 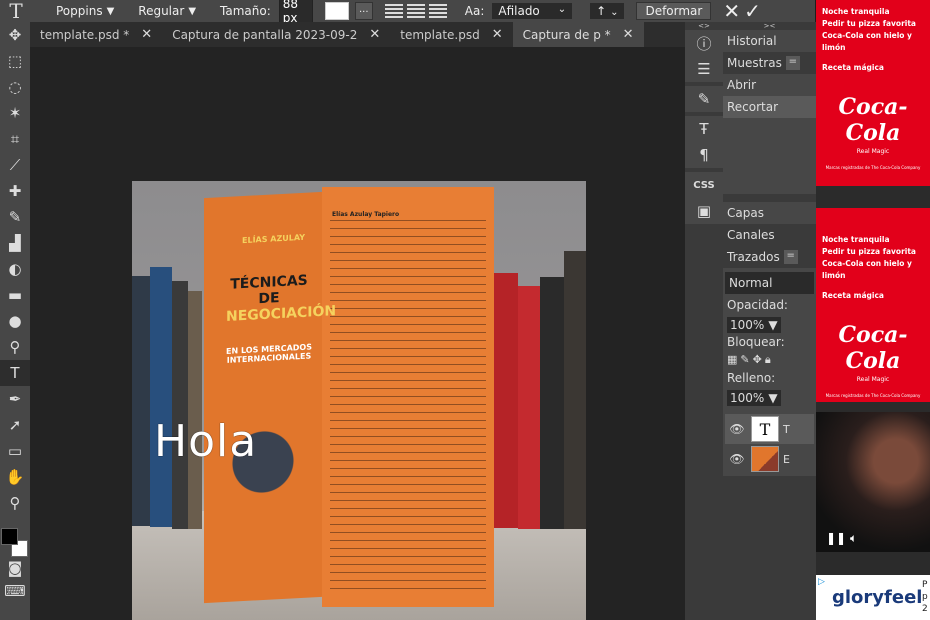 What do you see at coordinates (167, 11) in the screenshot?
I see `font-style-select: Regular ▼` at bounding box center [167, 11].